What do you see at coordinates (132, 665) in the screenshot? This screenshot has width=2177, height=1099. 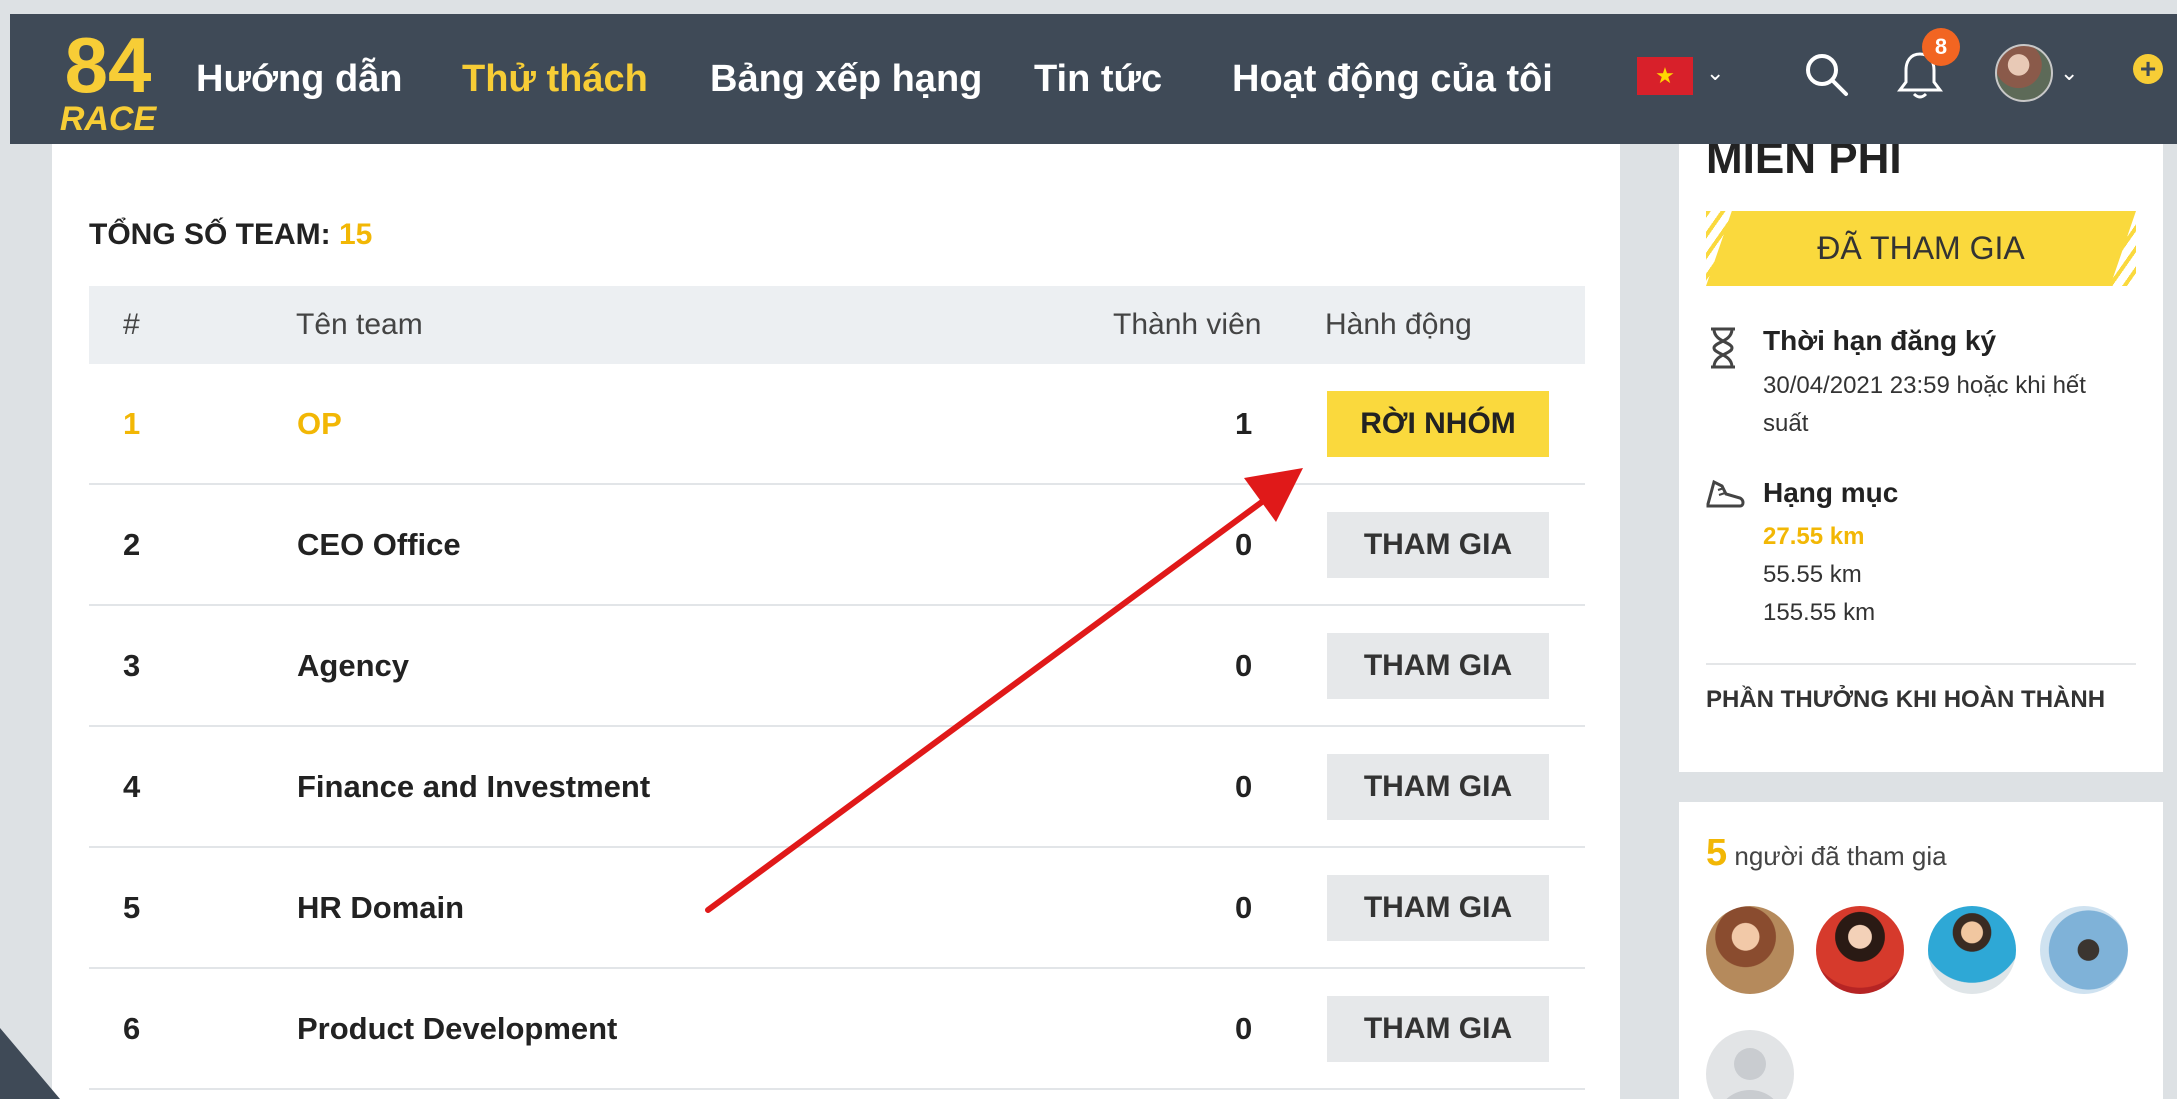 I see `row-index: 3` at bounding box center [132, 665].